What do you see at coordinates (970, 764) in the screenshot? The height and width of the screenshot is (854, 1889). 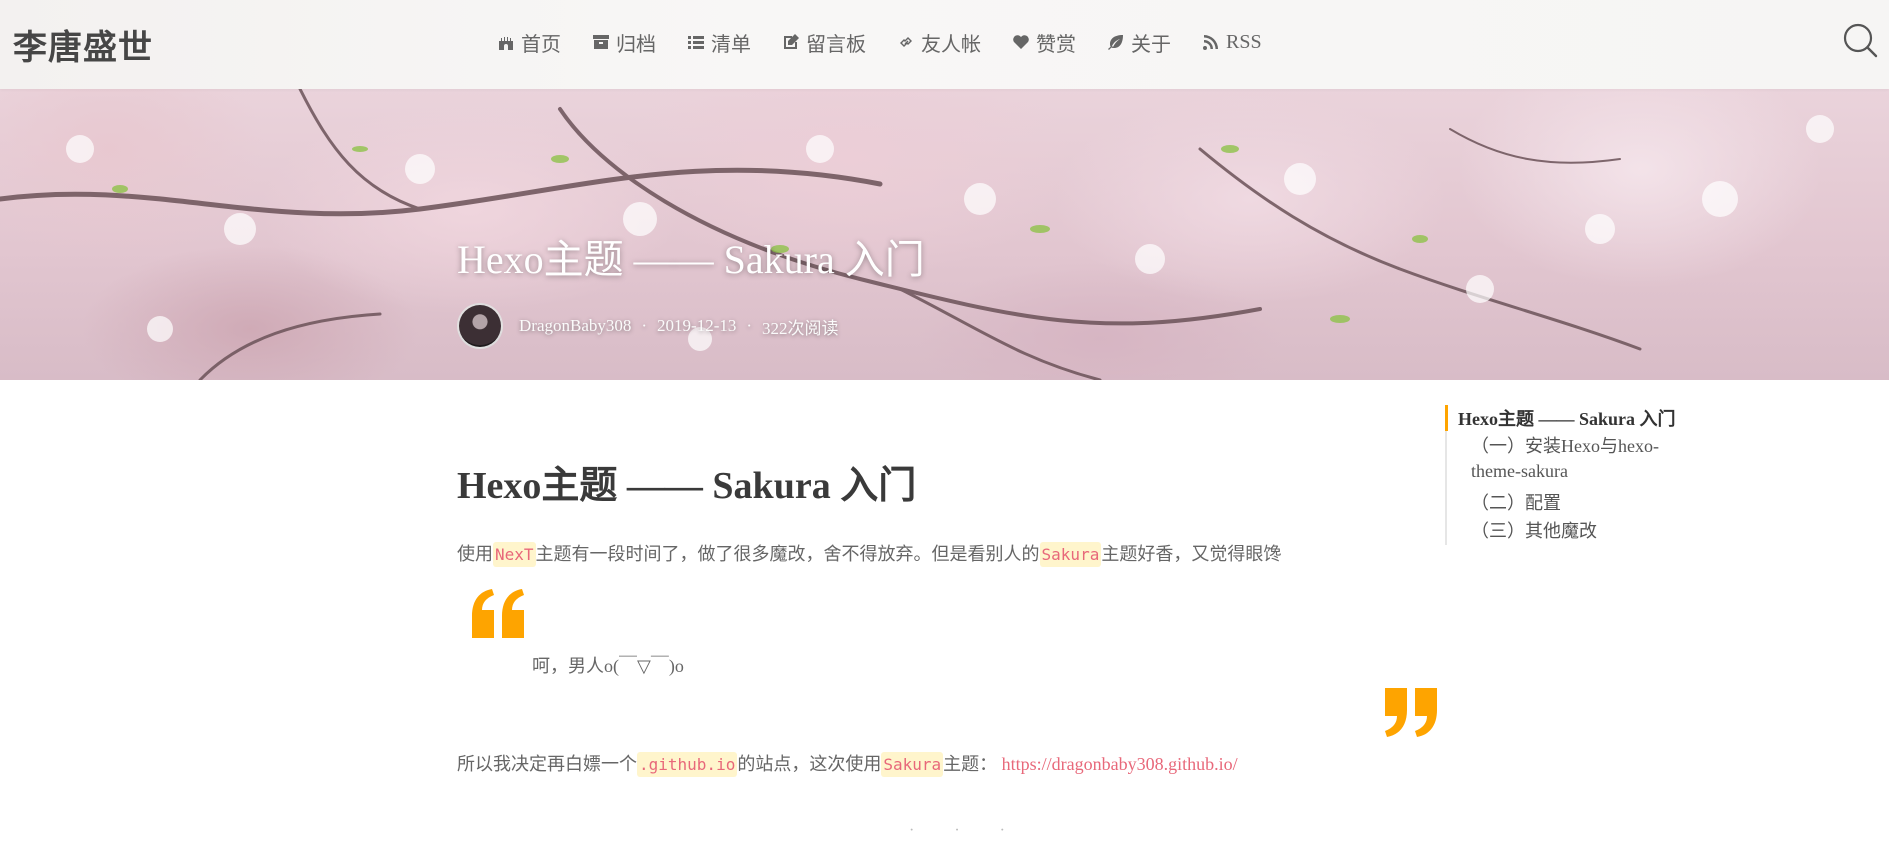 I see `paragraph-text: 主题：` at bounding box center [970, 764].